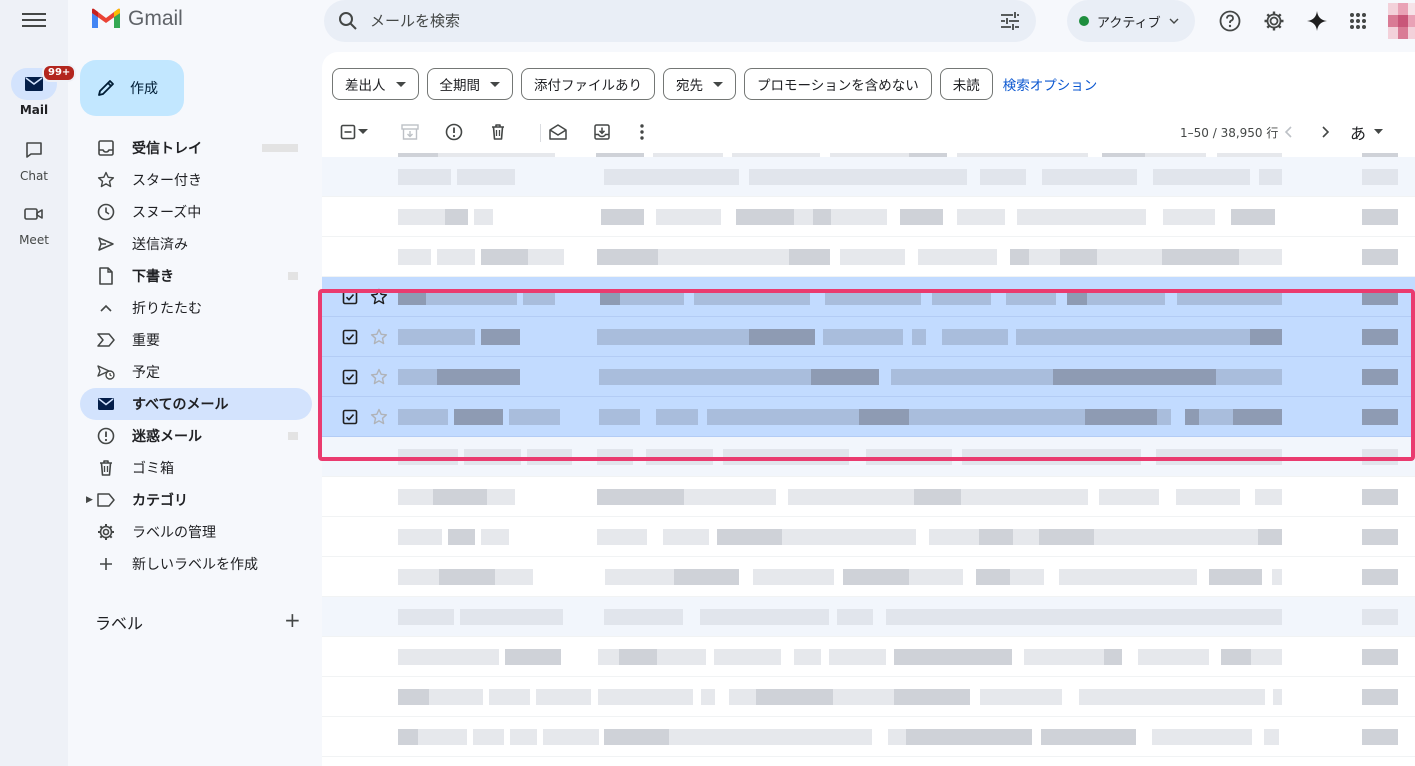 This screenshot has width=1415, height=766. What do you see at coordinates (699, 84) in the screenshot?
I see `filter-chip-to: 宛先` at bounding box center [699, 84].